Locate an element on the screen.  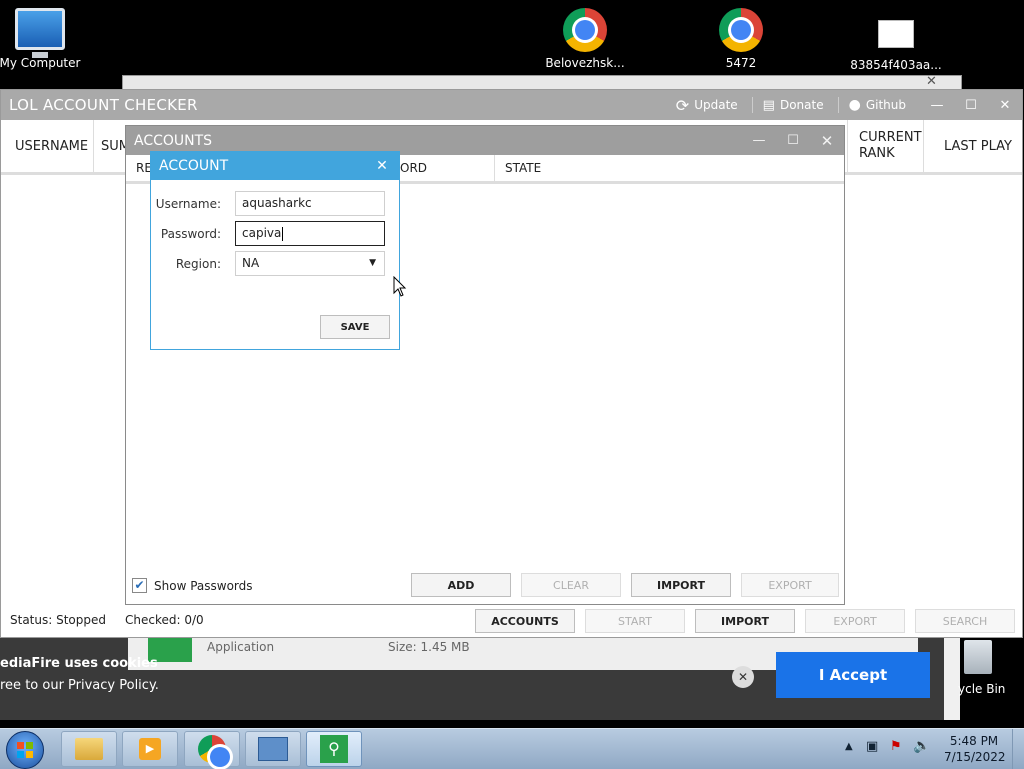
clock: 5:48 PM 7/15/2022 is located at coordinates (975, 749).